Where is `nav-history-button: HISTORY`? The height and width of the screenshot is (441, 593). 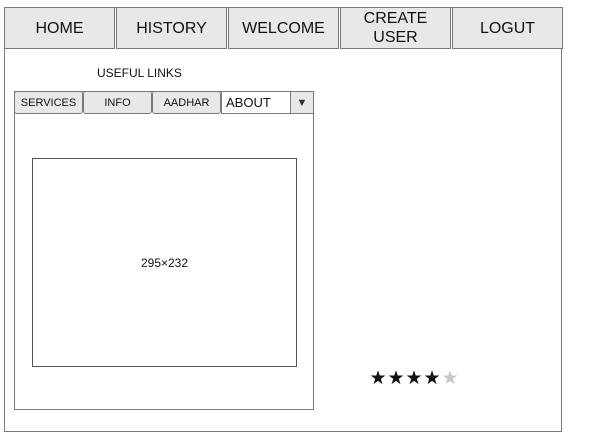
nav-history-button: HISTORY is located at coordinates (171, 28).